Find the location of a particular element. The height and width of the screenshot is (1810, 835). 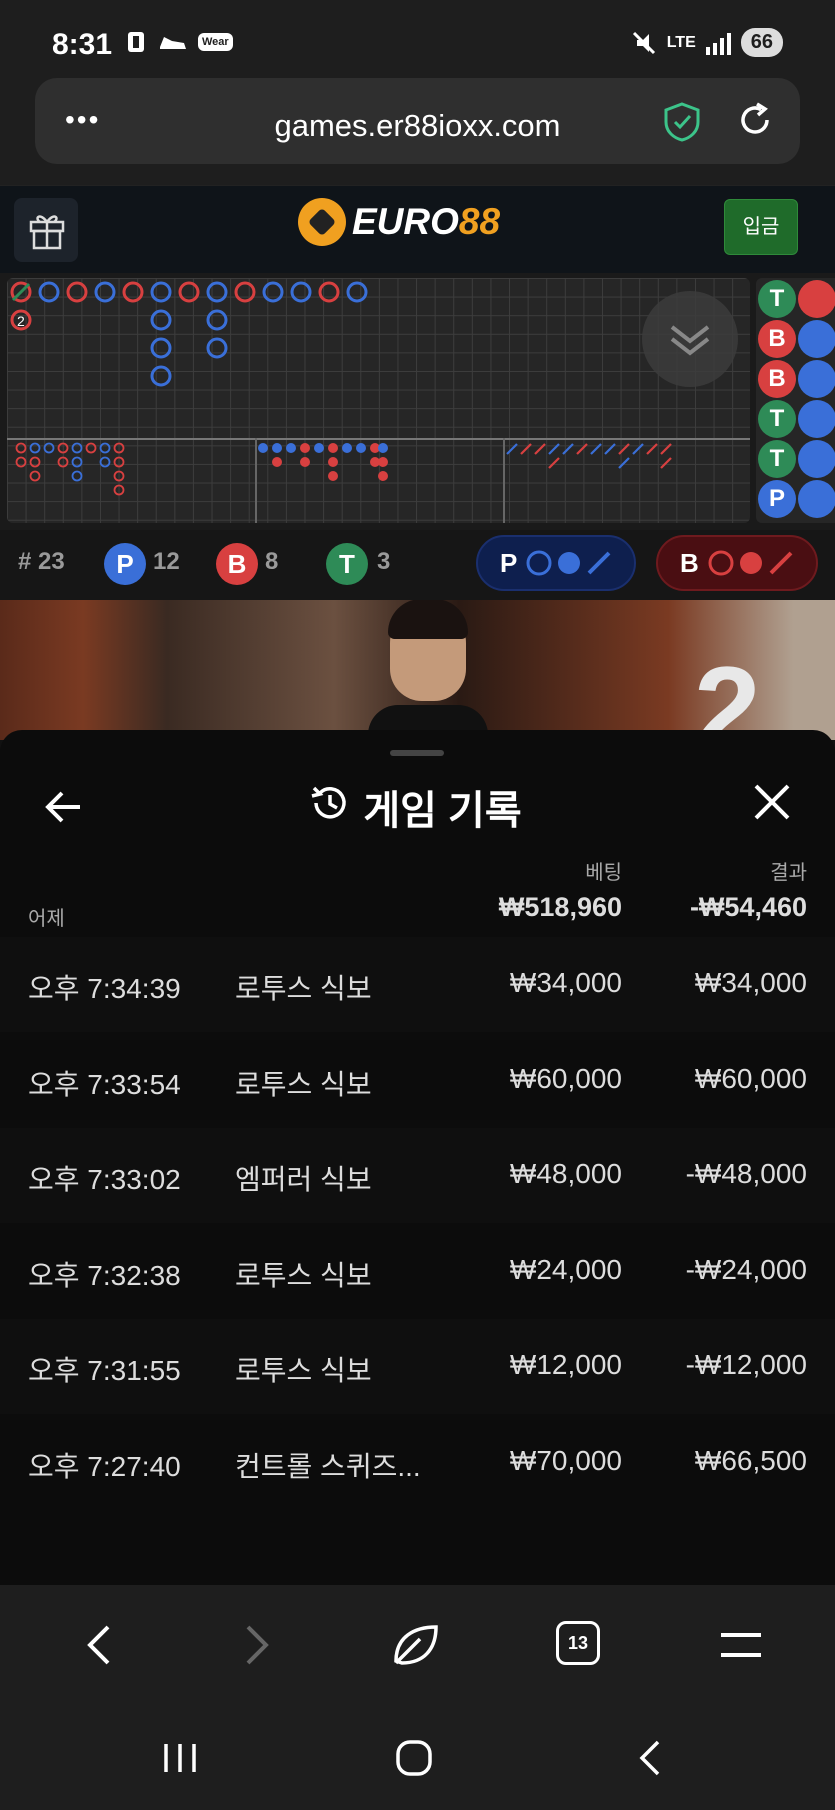

history-row: 오후 7:33:02 엠퍼러 식보 ₩48,000 -₩48,000 is located at coordinates (417, 1175).